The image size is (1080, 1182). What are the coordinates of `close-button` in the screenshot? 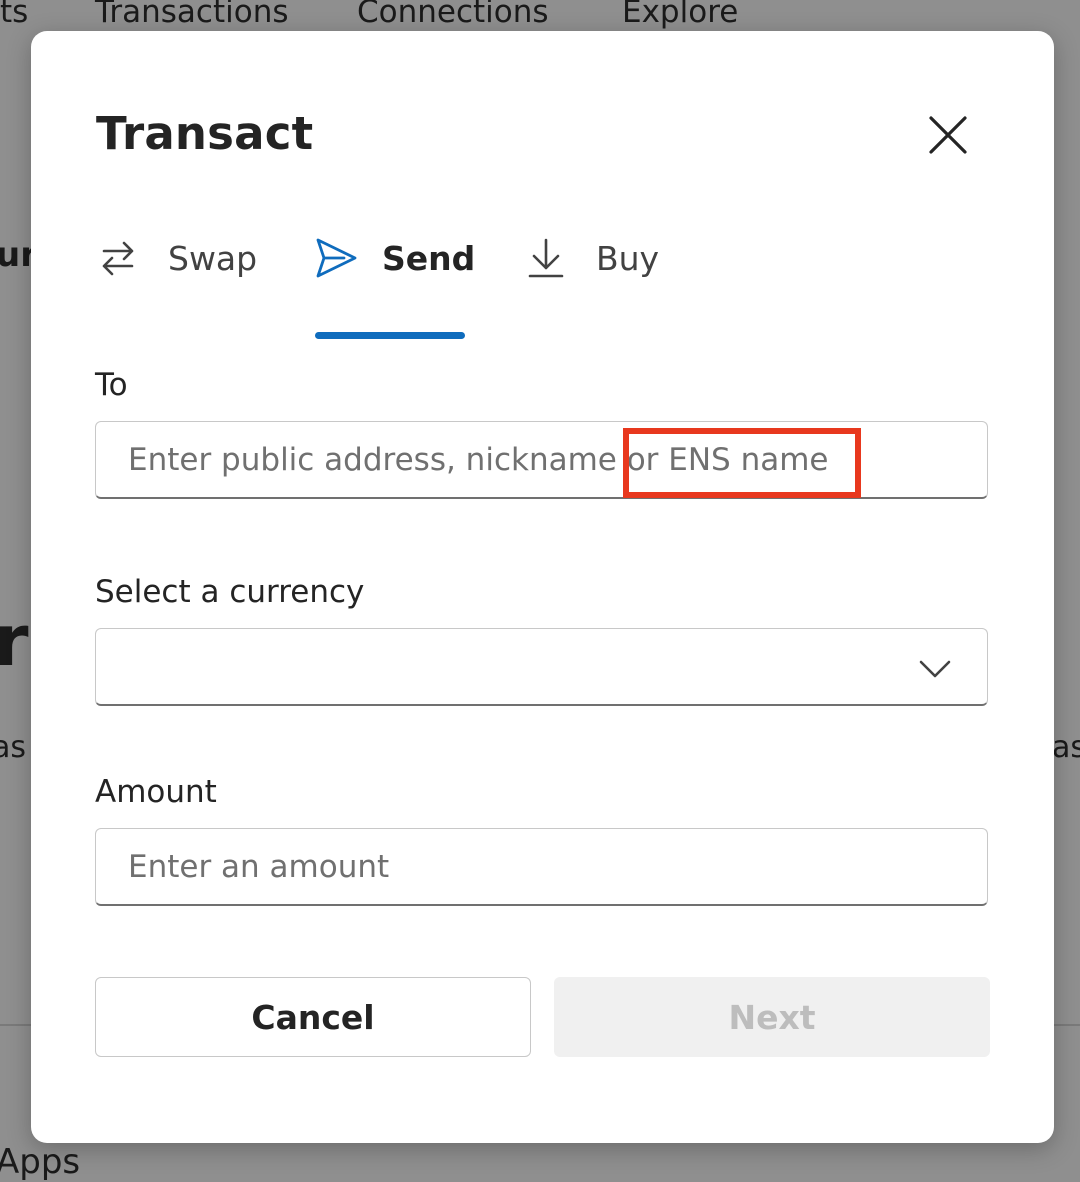 It's located at (948, 135).